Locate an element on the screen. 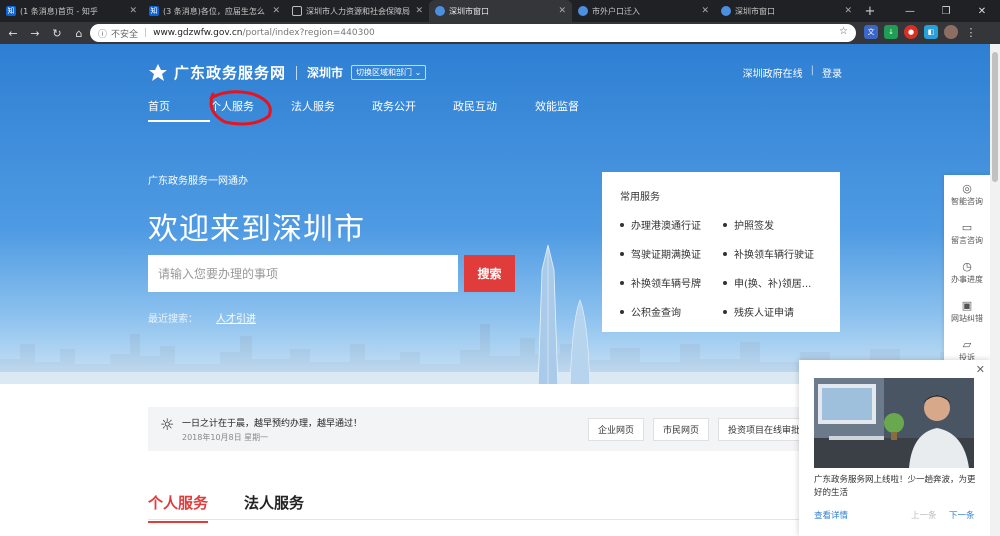 The width and height of the screenshot is (1000, 536). close-icon: ✕ is located at coordinates (980, 369).